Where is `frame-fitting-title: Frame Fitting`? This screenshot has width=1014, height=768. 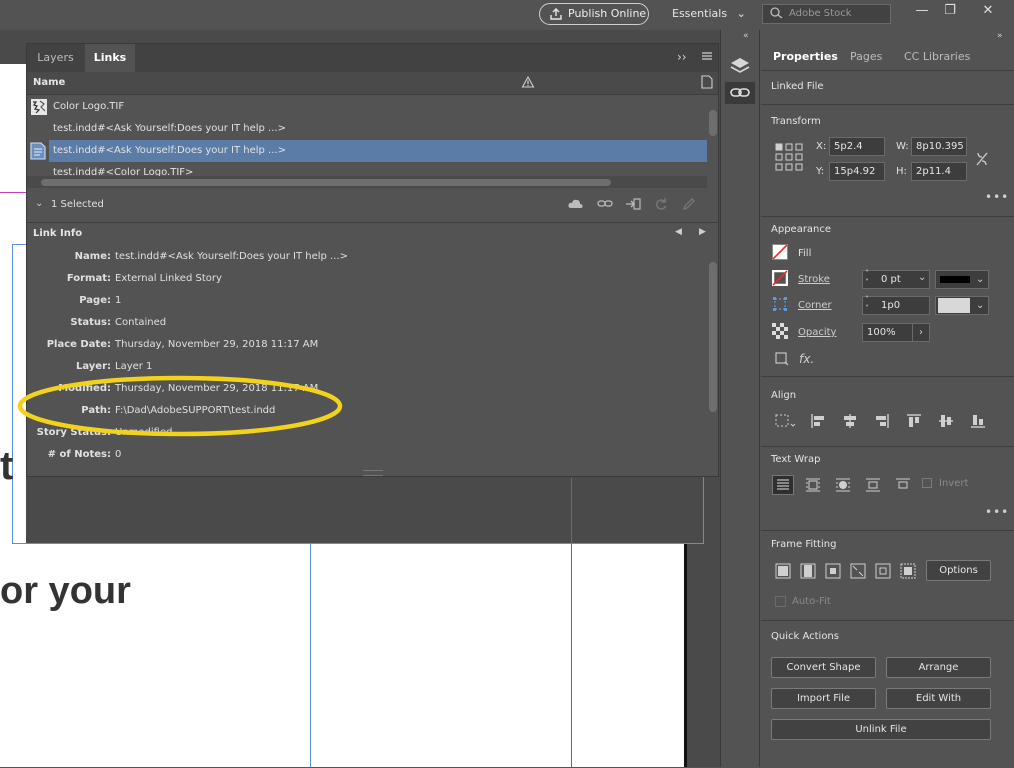 frame-fitting-title: Frame Fitting is located at coordinates (804, 544).